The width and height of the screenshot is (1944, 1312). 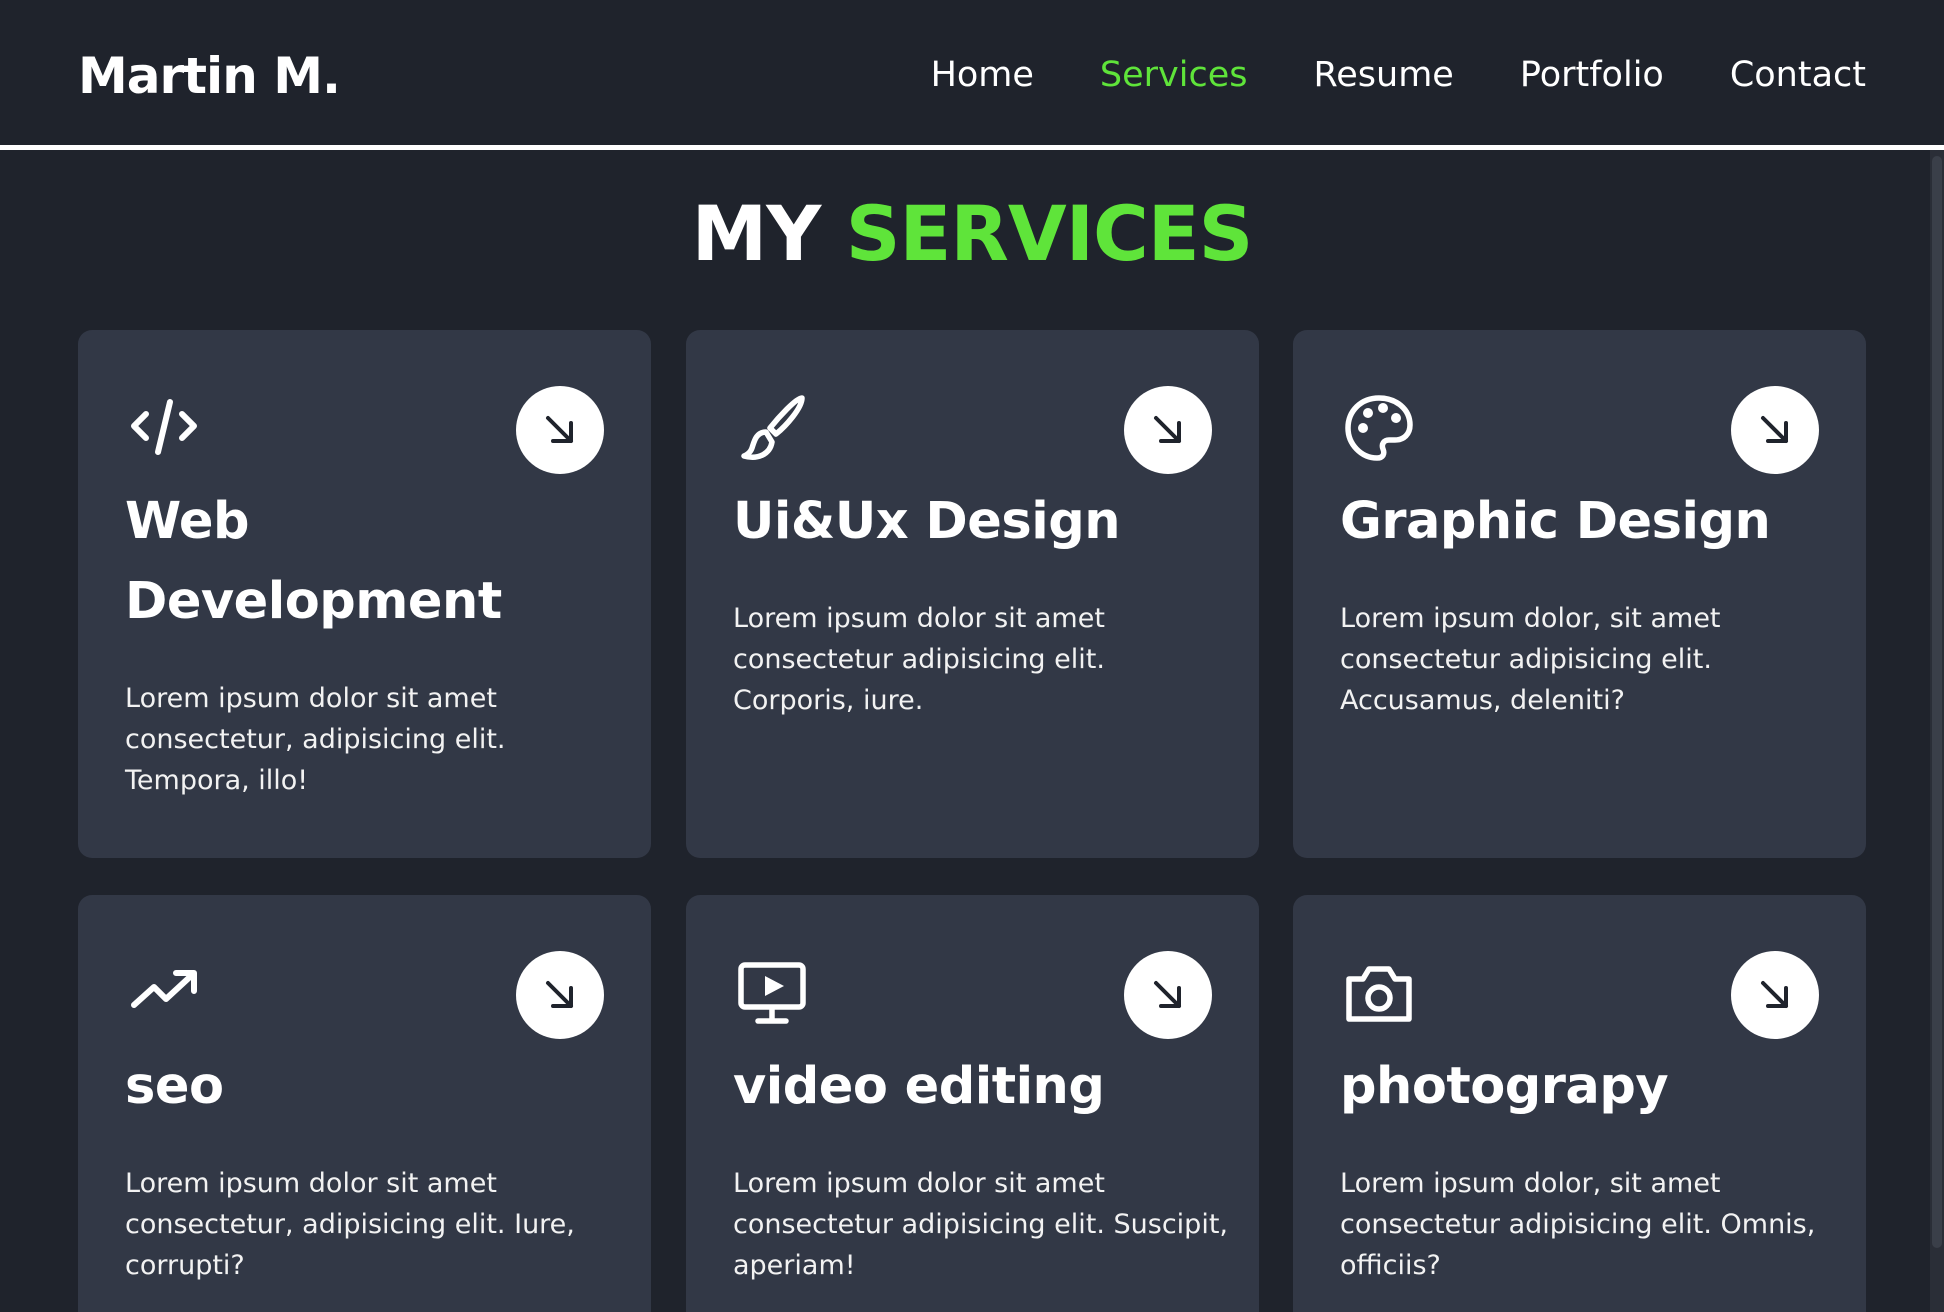 What do you see at coordinates (1379, 993) in the screenshot?
I see `camera-icon` at bounding box center [1379, 993].